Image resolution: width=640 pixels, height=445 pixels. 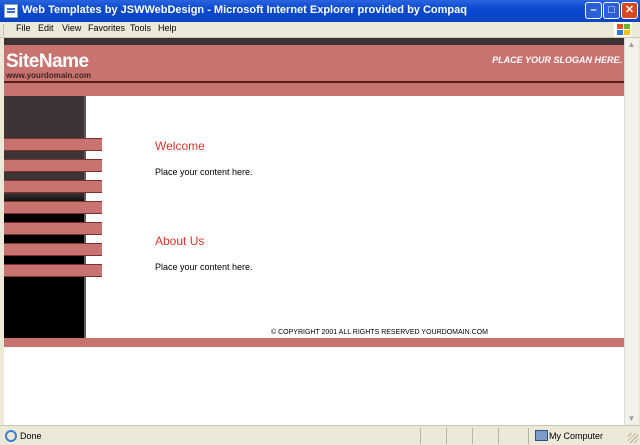 What do you see at coordinates (631, 231) in the screenshot?
I see `vertical-scrollbar: ▲ ▼` at bounding box center [631, 231].